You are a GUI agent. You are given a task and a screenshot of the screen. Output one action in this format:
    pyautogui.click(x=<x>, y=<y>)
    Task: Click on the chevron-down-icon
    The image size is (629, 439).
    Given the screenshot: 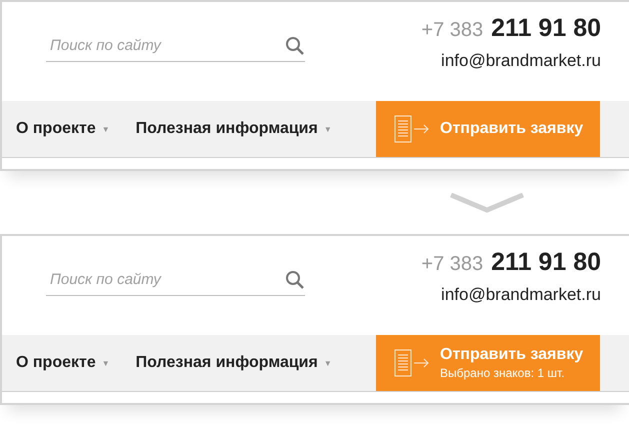 What is the action you would take?
    pyautogui.click(x=487, y=202)
    